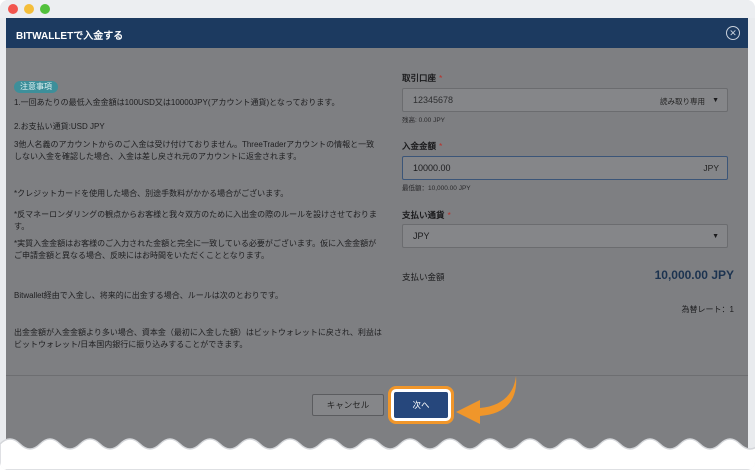 This screenshot has height=470, width=755. I want to click on amount-input: 10000.00 JPY, so click(565, 168).